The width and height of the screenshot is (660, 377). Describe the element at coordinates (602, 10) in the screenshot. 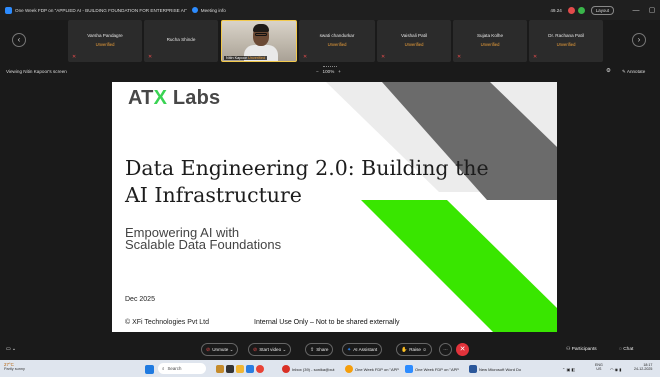

I see `layout-button: Layout` at that location.